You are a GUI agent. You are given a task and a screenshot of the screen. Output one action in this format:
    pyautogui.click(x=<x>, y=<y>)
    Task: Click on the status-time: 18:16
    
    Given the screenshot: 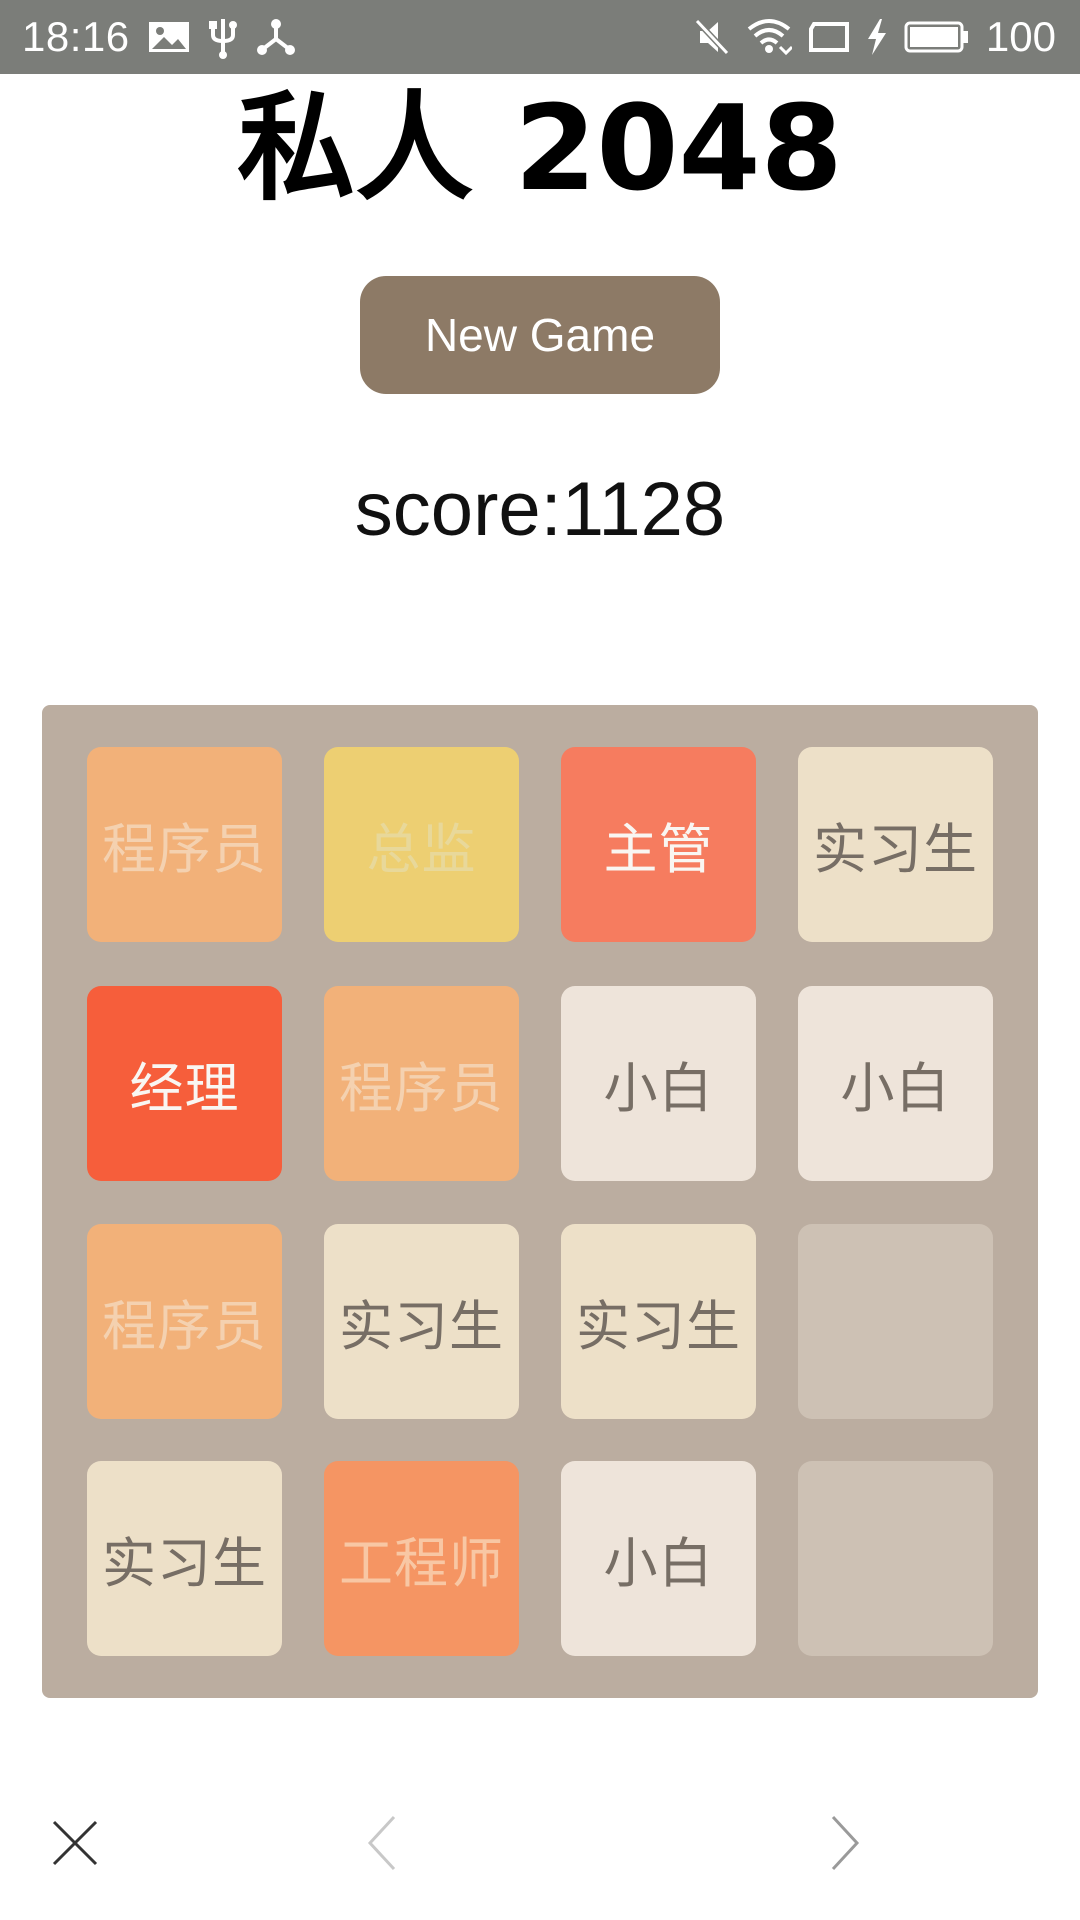 What is the action you would take?
    pyautogui.click(x=76, y=36)
    